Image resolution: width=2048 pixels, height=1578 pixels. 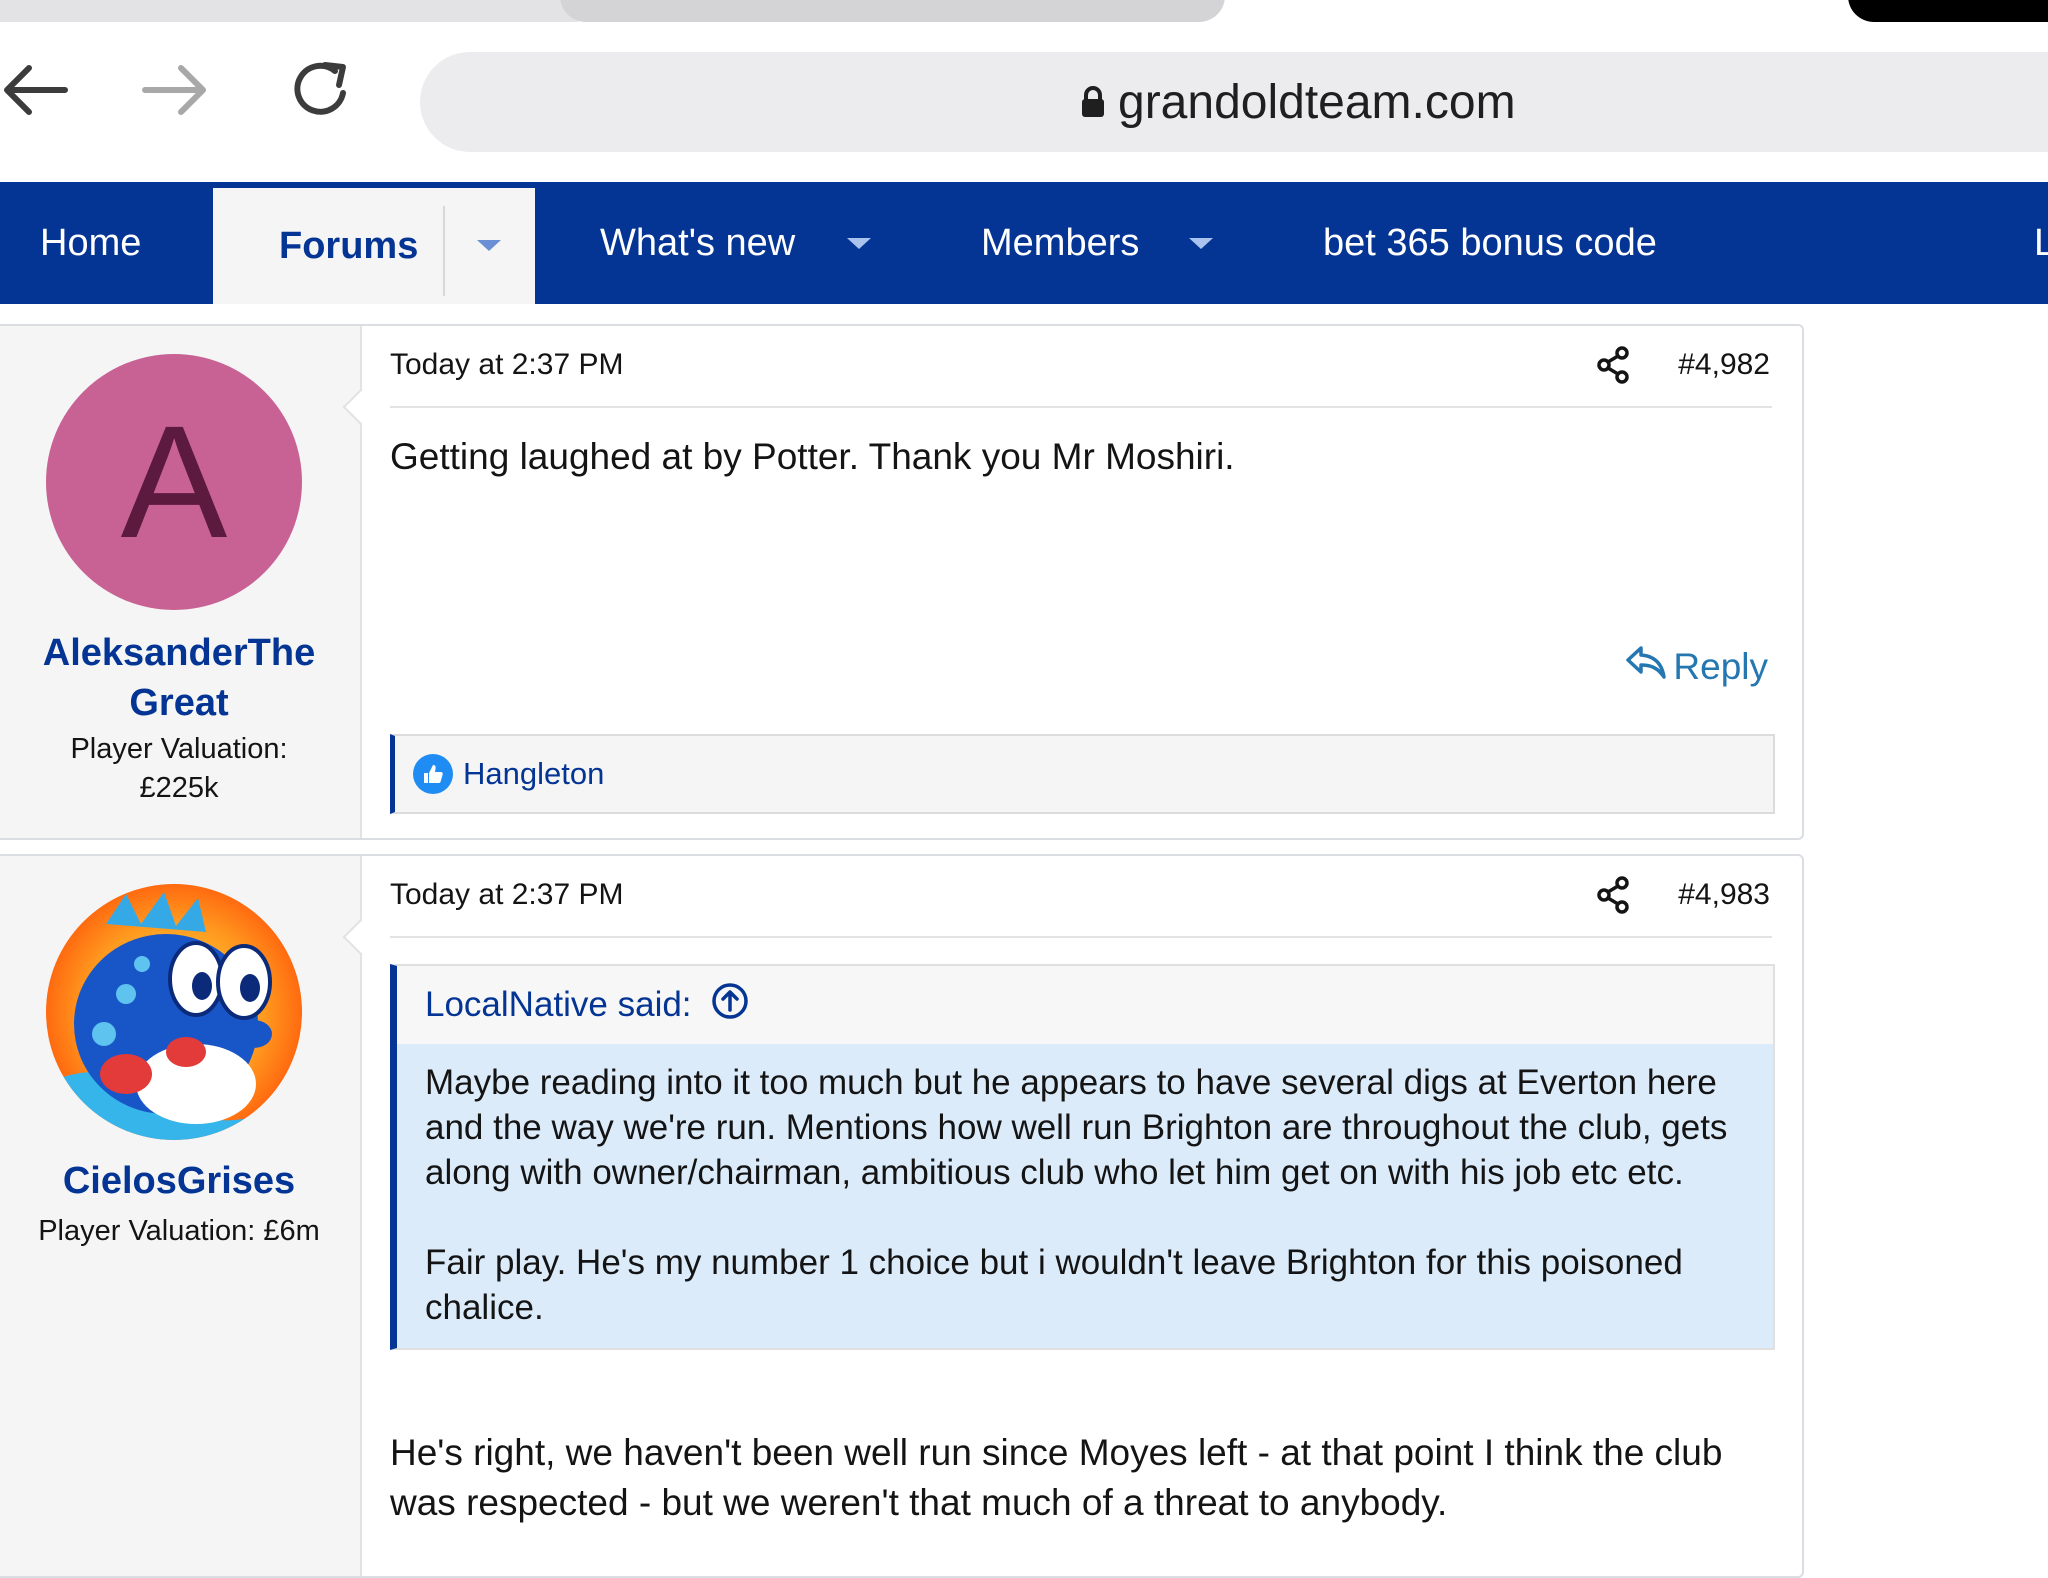 What do you see at coordinates (179, 769) in the screenshot?
I see `user-title: Player Valuation: £225k` at bounding box center [179, 769].